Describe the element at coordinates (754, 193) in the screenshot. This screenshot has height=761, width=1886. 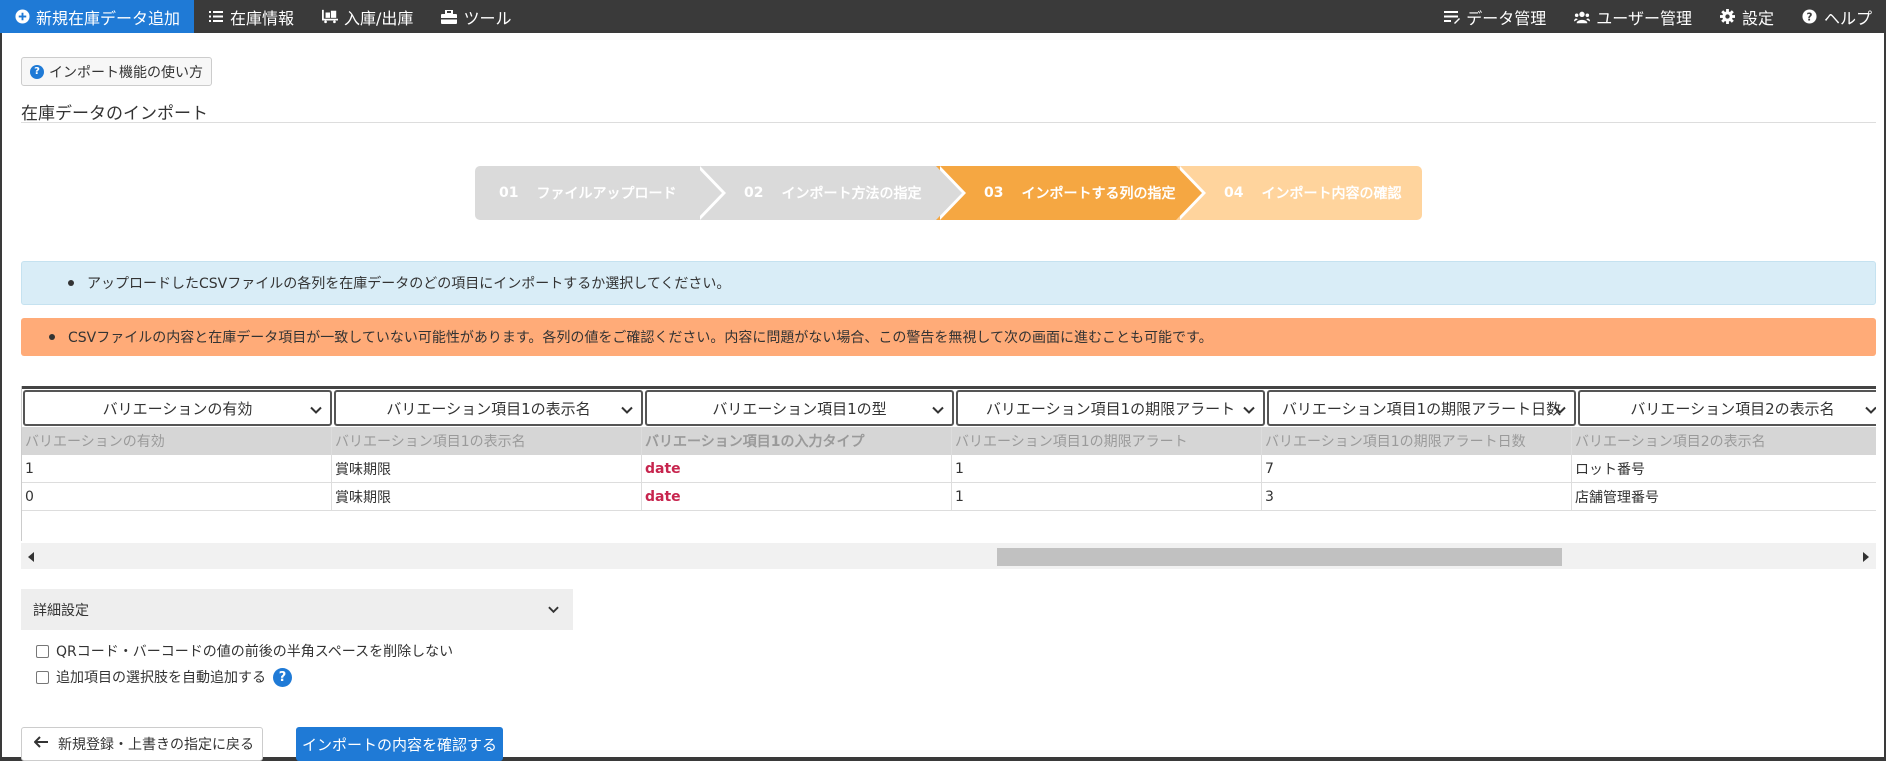
I see `step-number: 02` at that location.